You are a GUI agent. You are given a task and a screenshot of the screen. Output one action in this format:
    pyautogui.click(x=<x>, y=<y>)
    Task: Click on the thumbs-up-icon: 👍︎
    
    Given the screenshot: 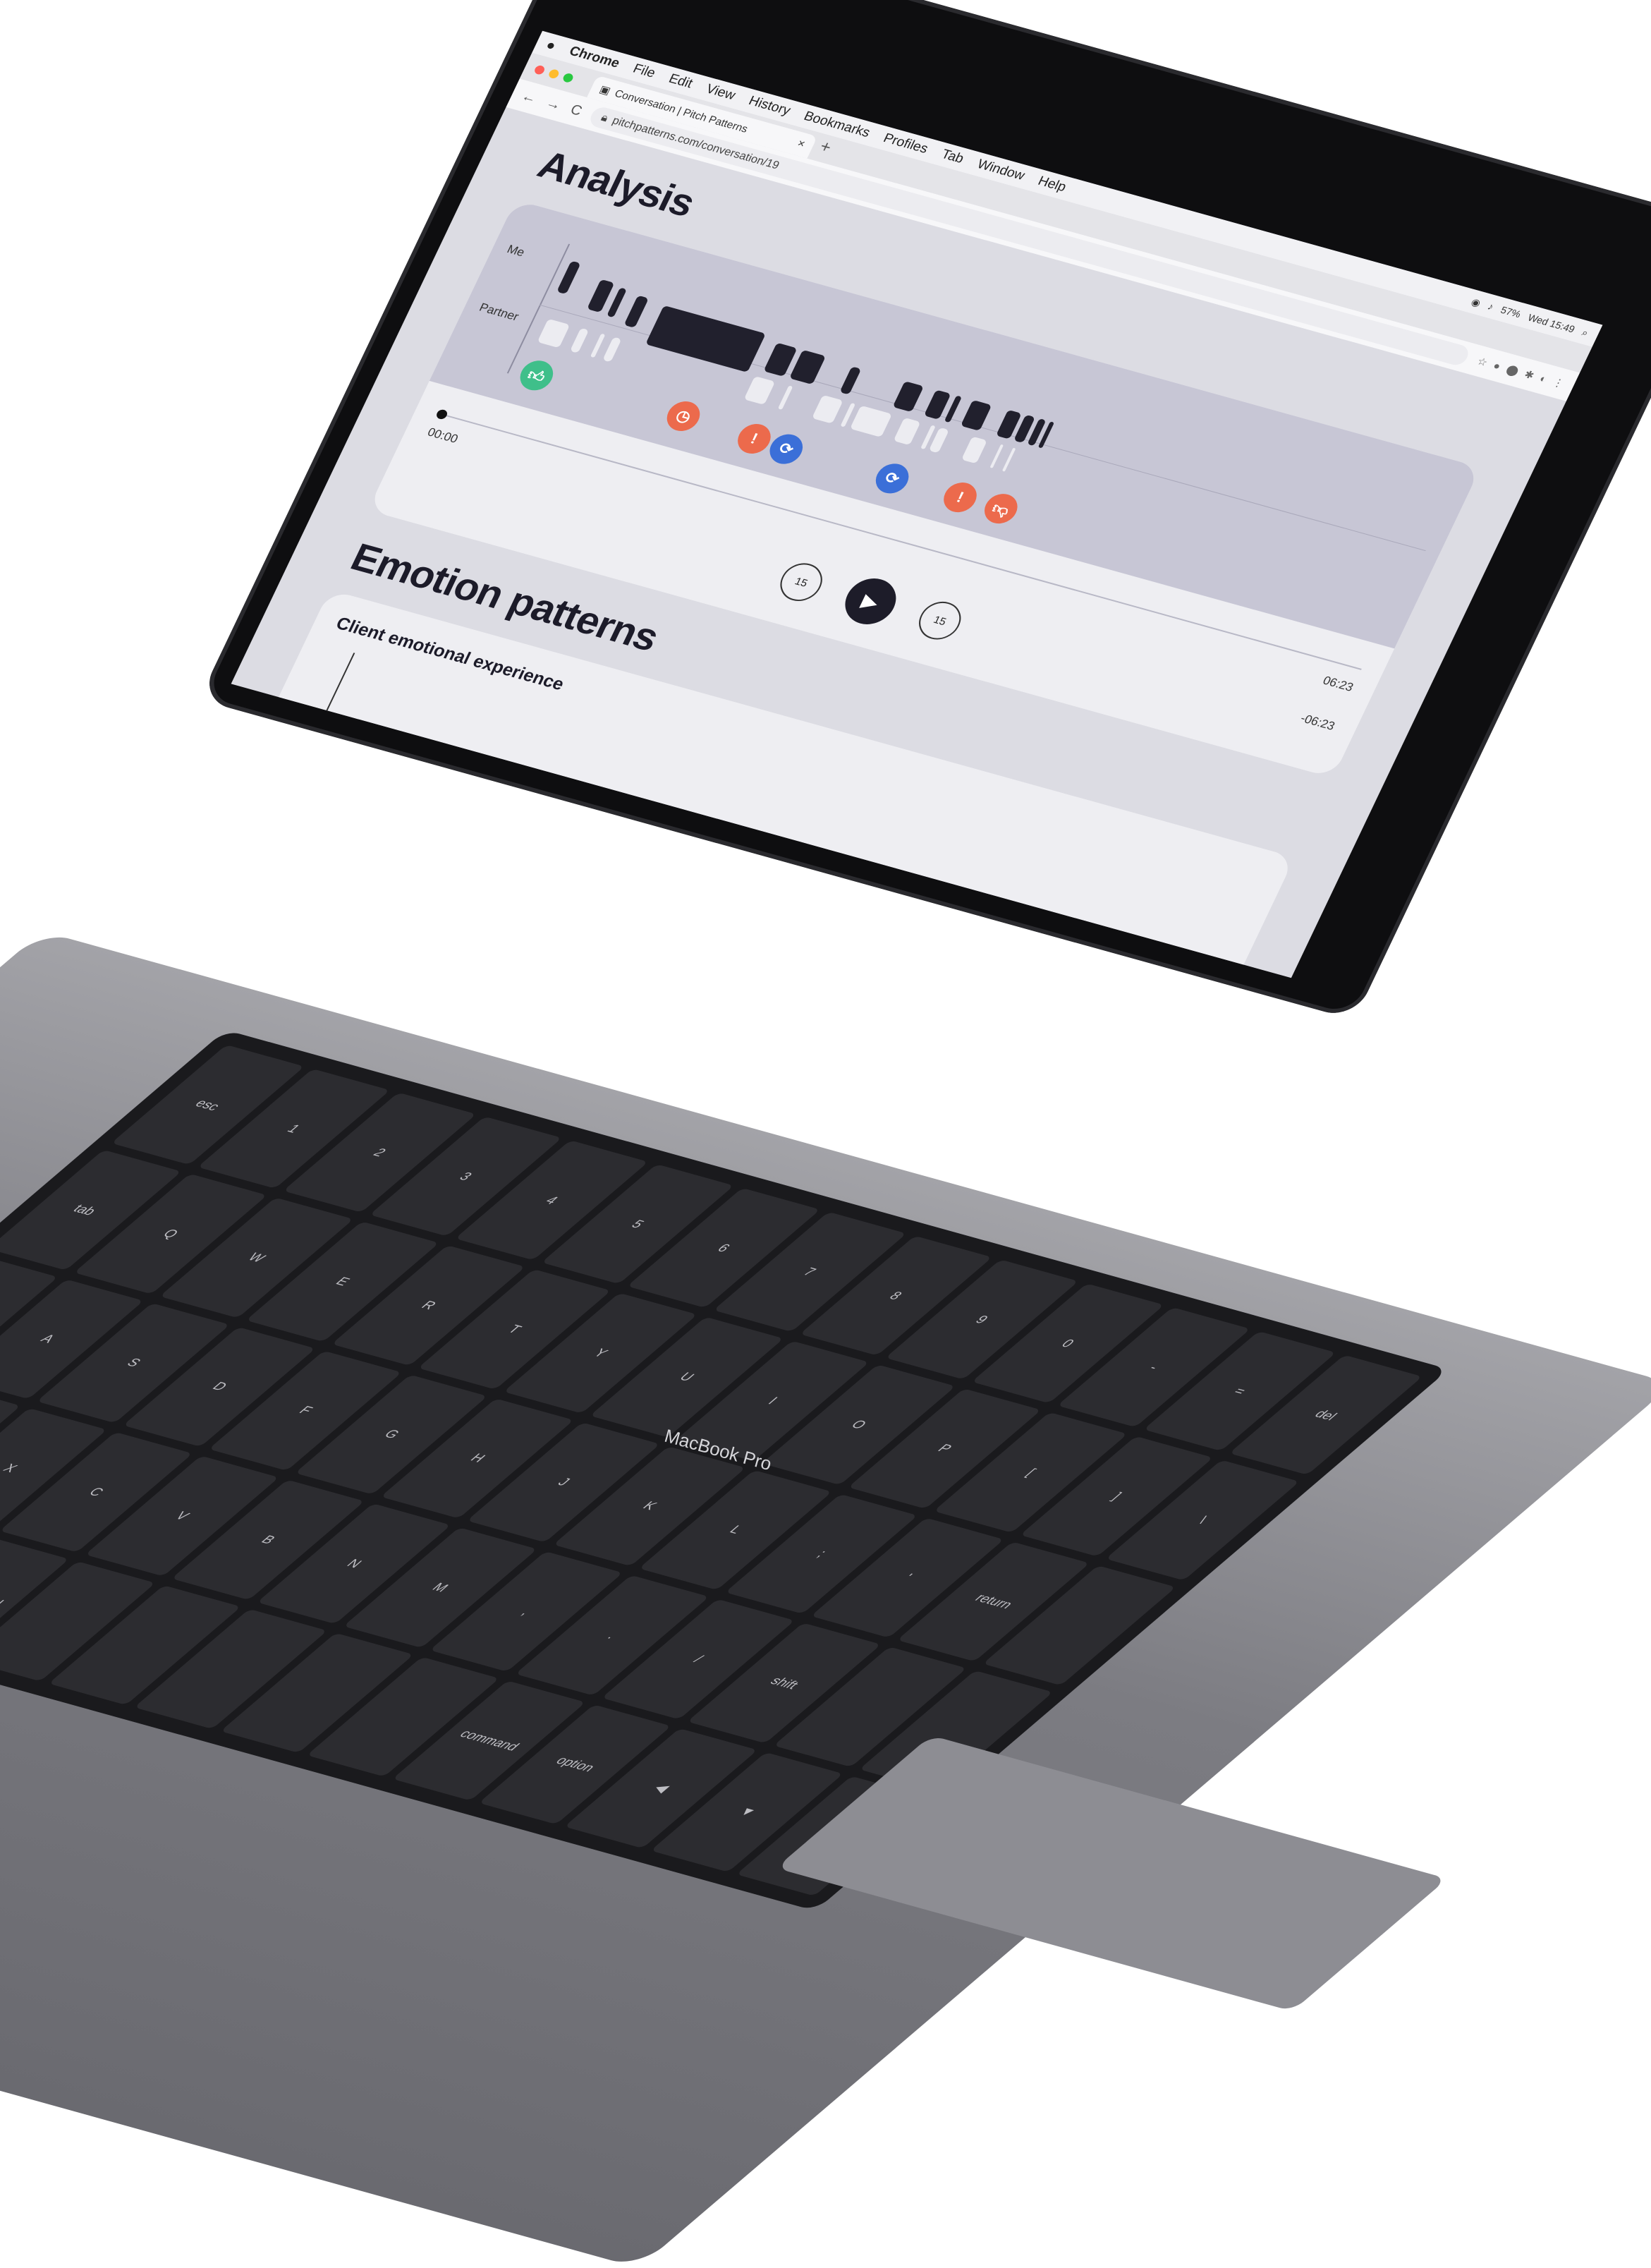 What is the action you would take?
    pyautogui.click(x=537, y=375)
    